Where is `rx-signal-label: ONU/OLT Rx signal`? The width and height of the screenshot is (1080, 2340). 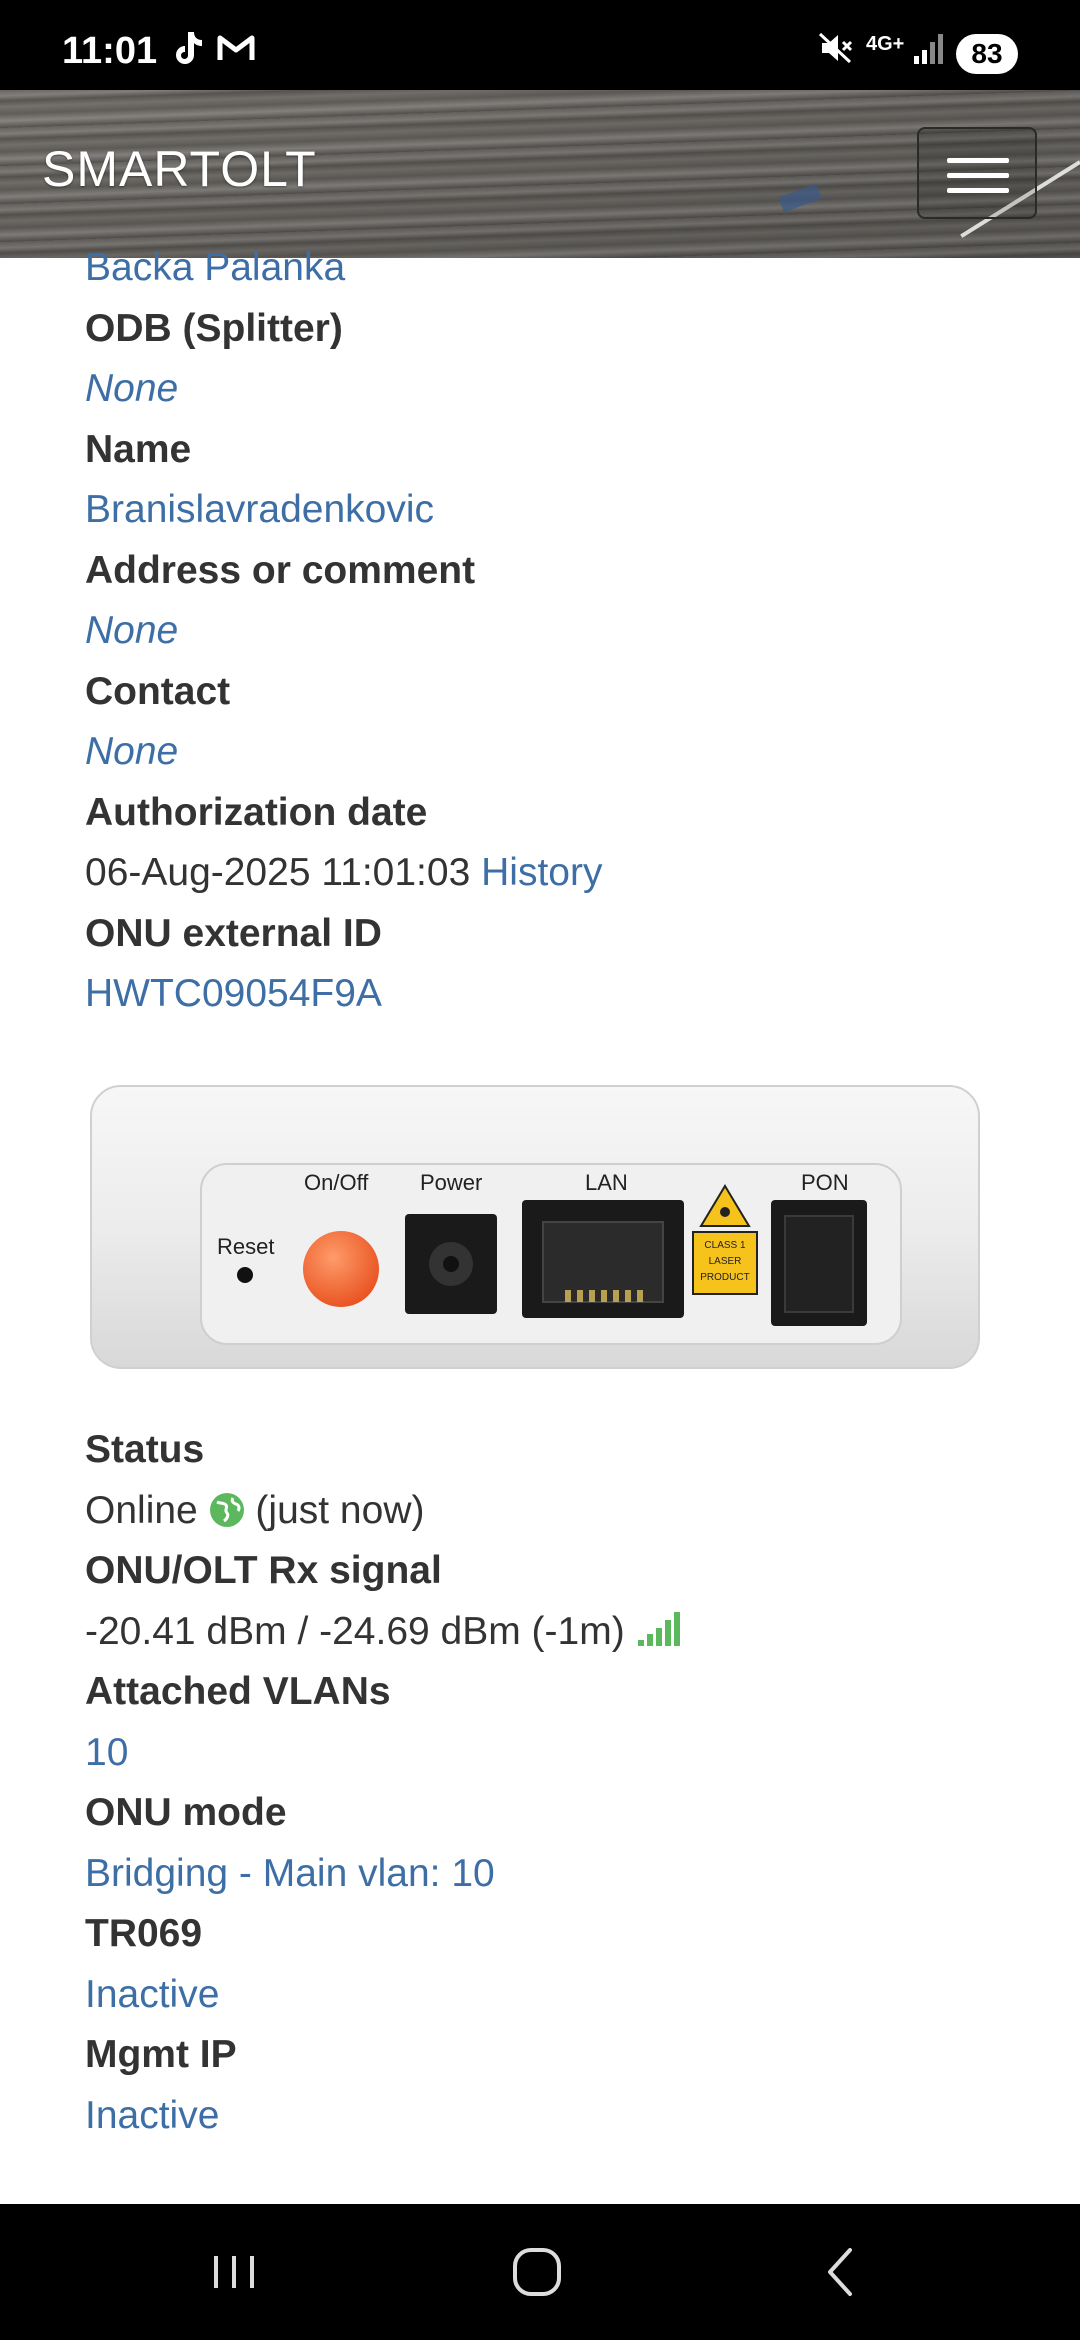 rx-signal-label: ONU/OLT Rx signal is located at coordinates (263, 1570).